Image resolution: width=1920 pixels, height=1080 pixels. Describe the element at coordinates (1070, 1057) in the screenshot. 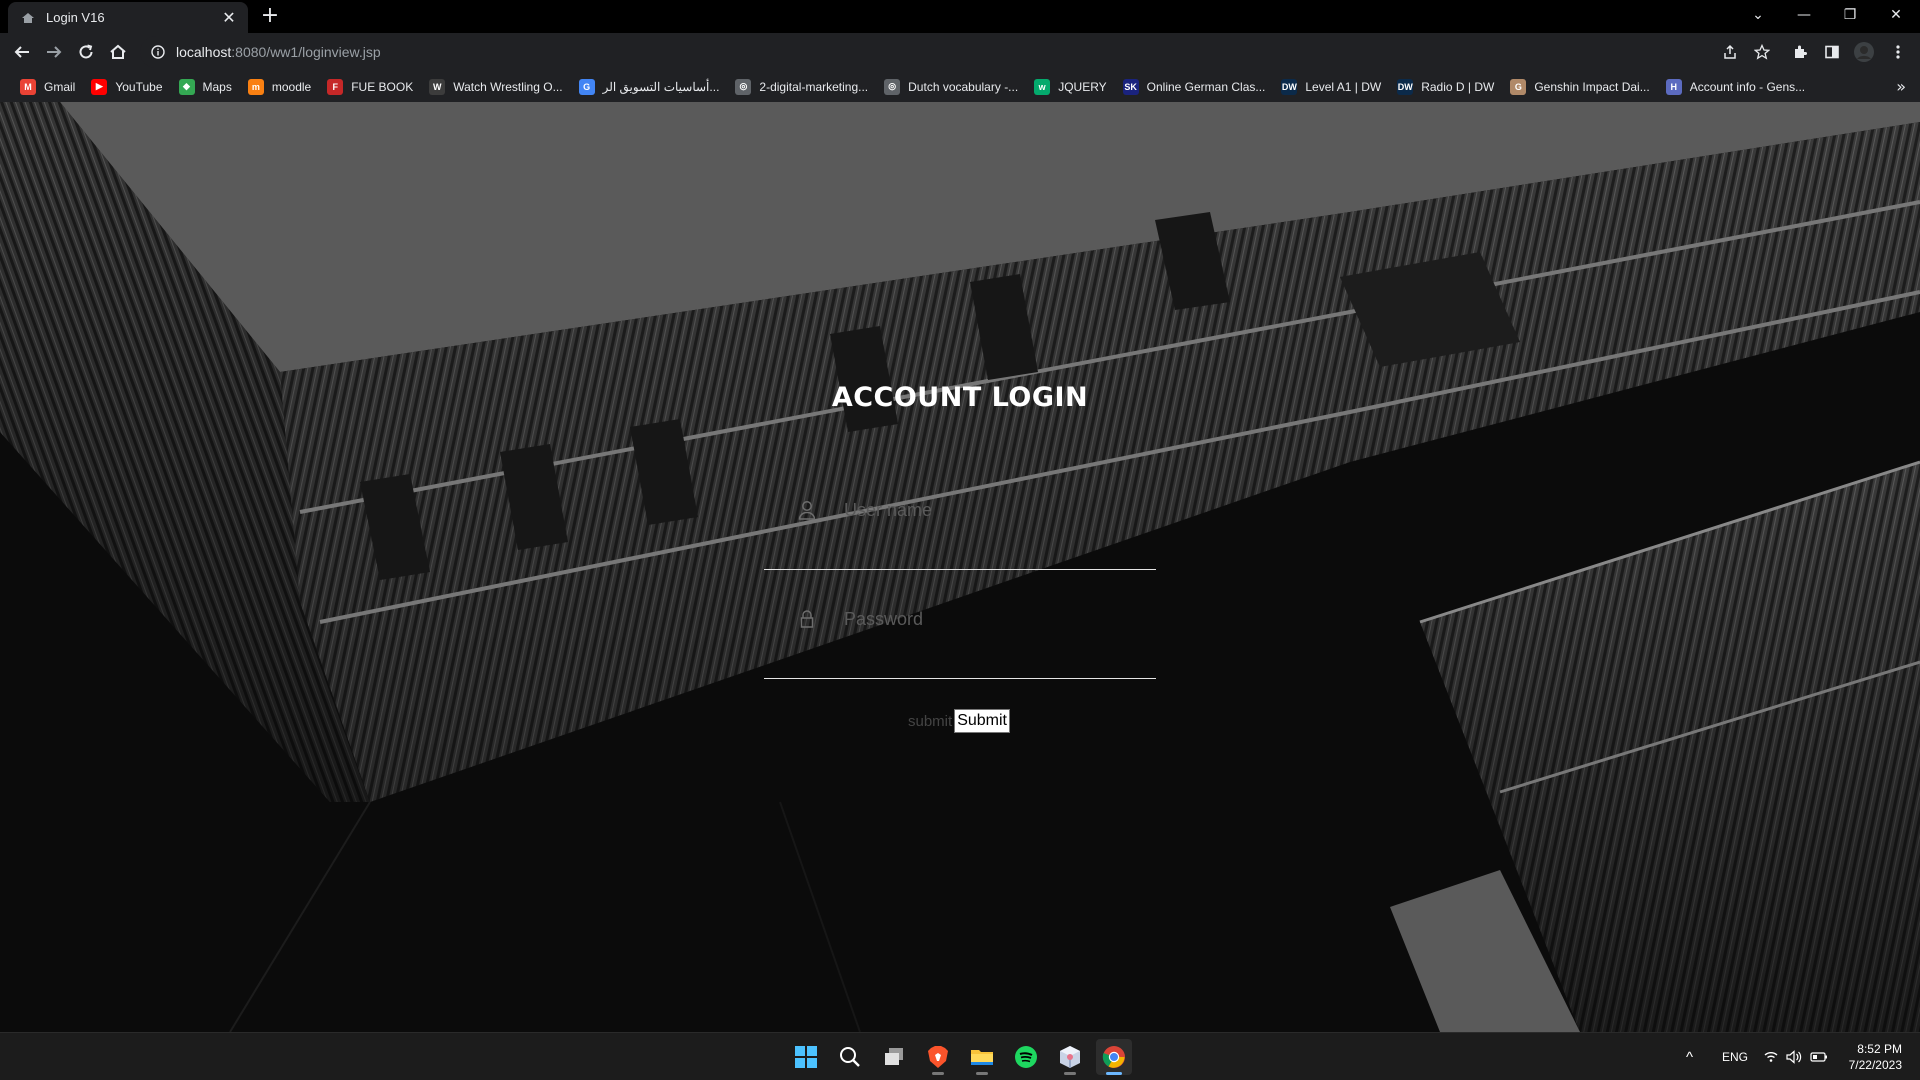

I see `app-cube-icon` at that location.